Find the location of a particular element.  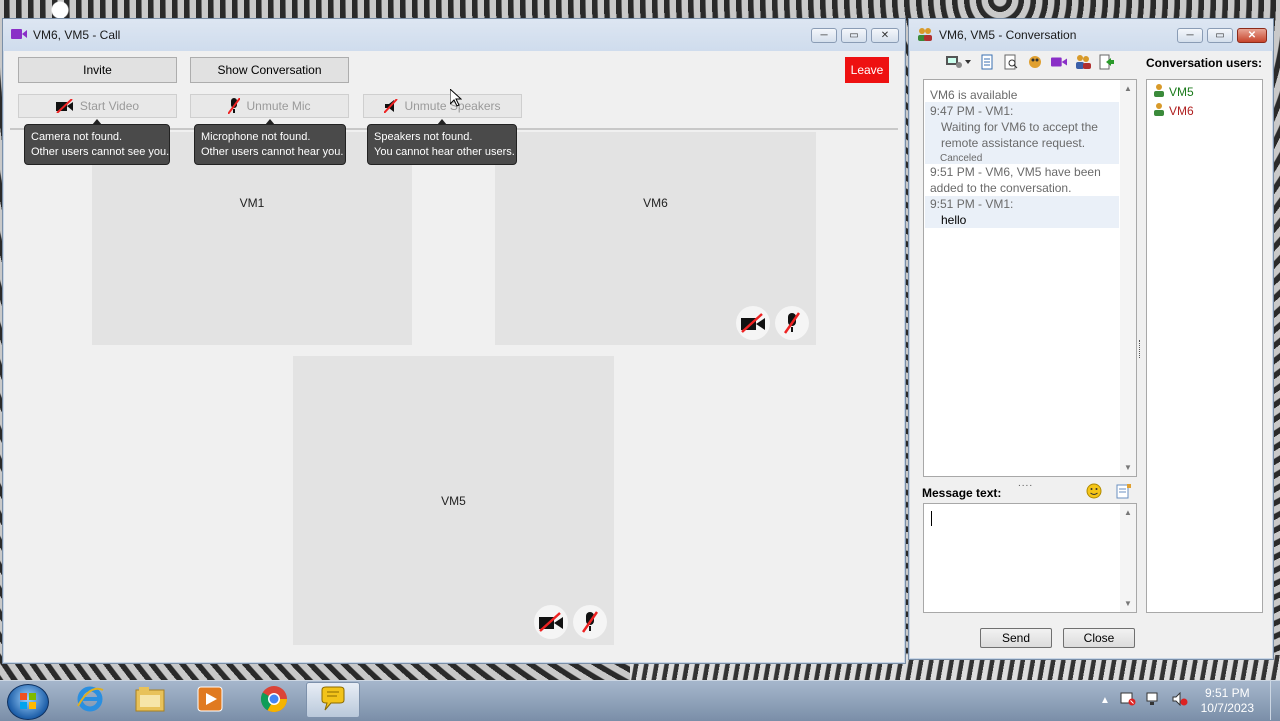

unmute-speakers-button: Unmute Speakers is located at coordinates (442, 106).